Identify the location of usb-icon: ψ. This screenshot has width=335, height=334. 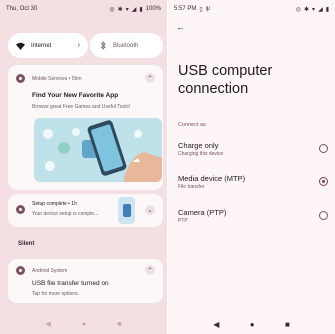
(207, 9).